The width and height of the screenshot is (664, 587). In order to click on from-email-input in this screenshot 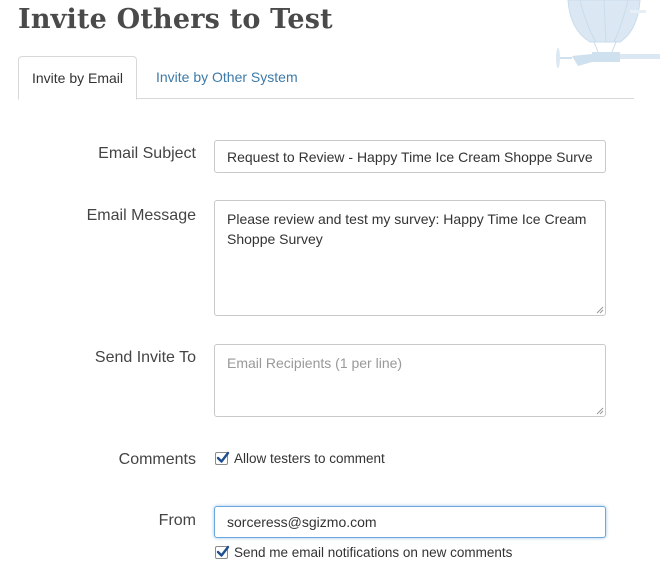, I will do `click(410, 522)`.